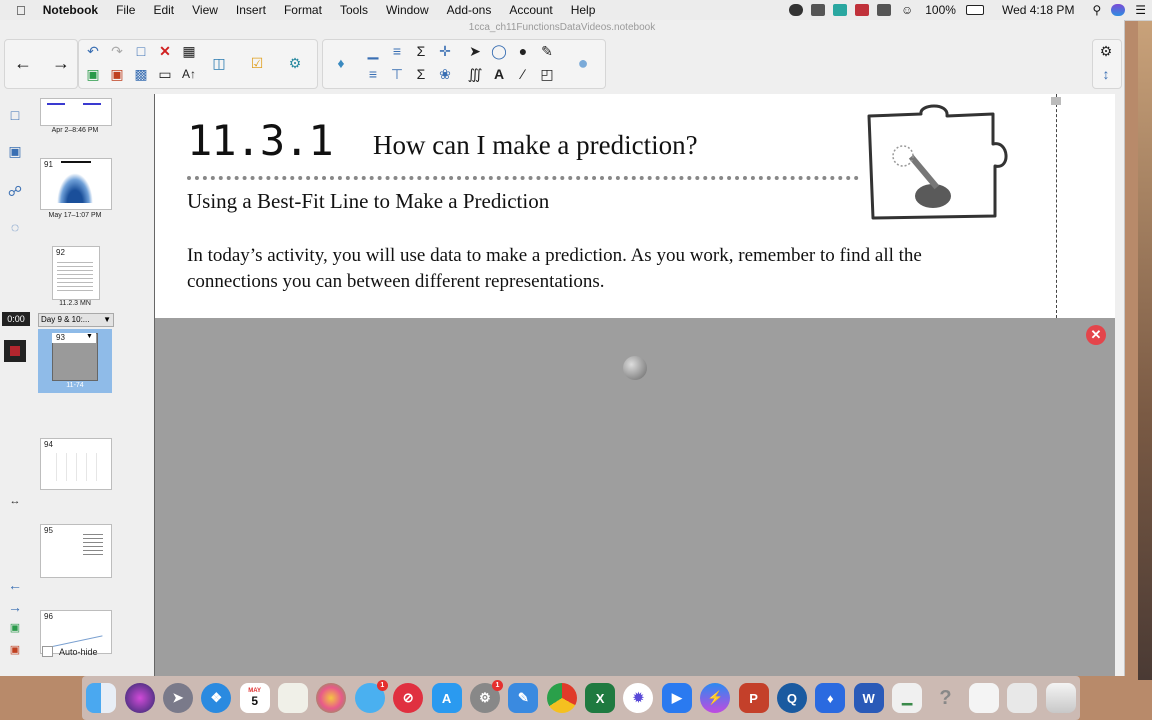 The width and height of the screenshot is (1152, 720). Describe the element at coordinates (1096, 10) in the screenshot. I see `spotlight-search-icon: ⚲` at that location.